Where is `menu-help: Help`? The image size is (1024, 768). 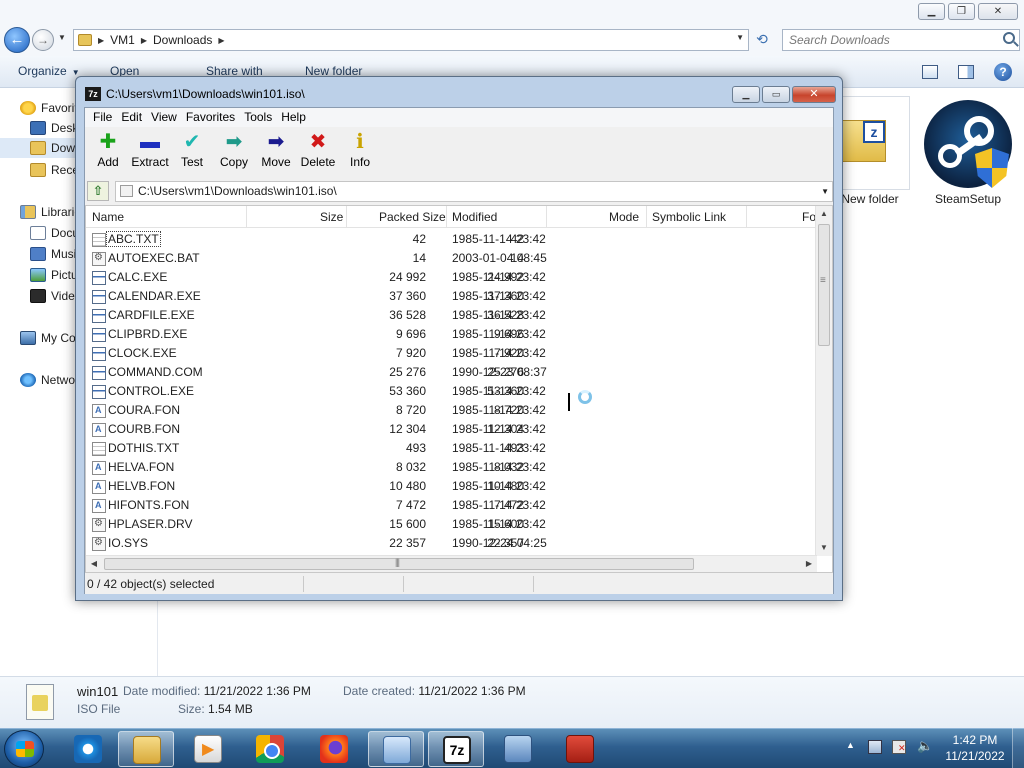 menu-help: Help is located at coordinates (296, 117).